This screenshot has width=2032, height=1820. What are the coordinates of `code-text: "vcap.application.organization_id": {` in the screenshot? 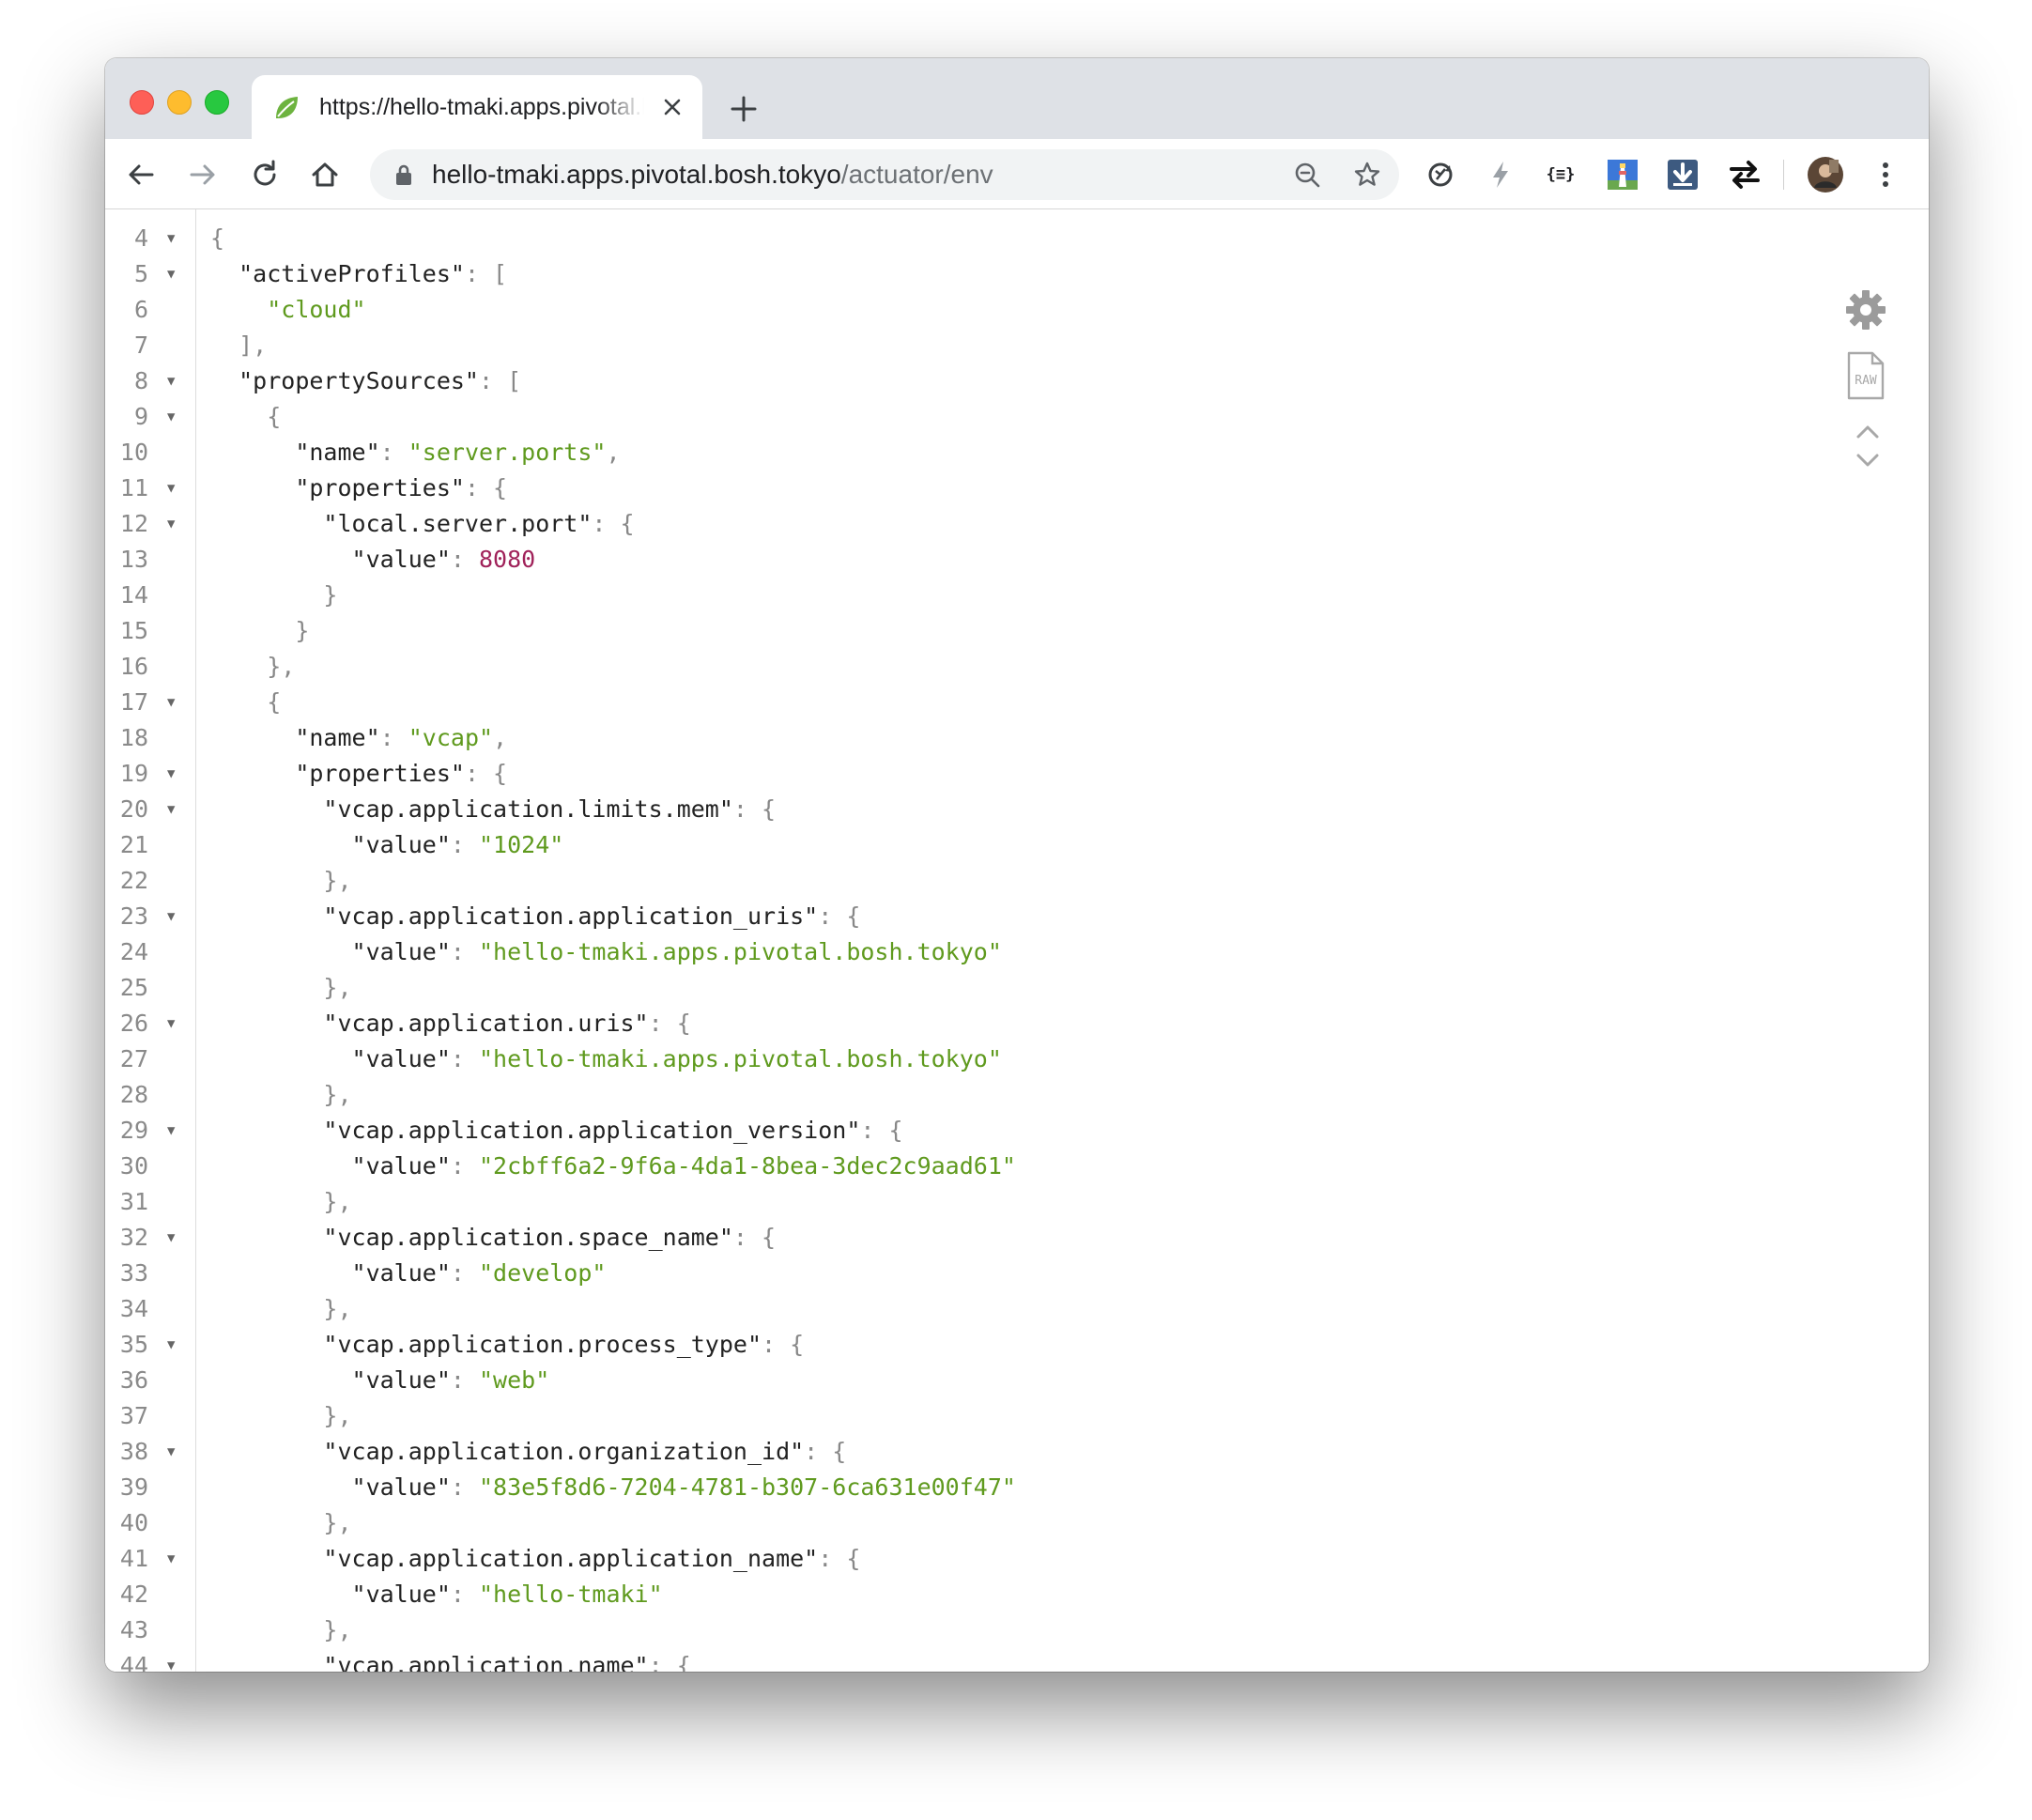 It's located at (528, 1452).